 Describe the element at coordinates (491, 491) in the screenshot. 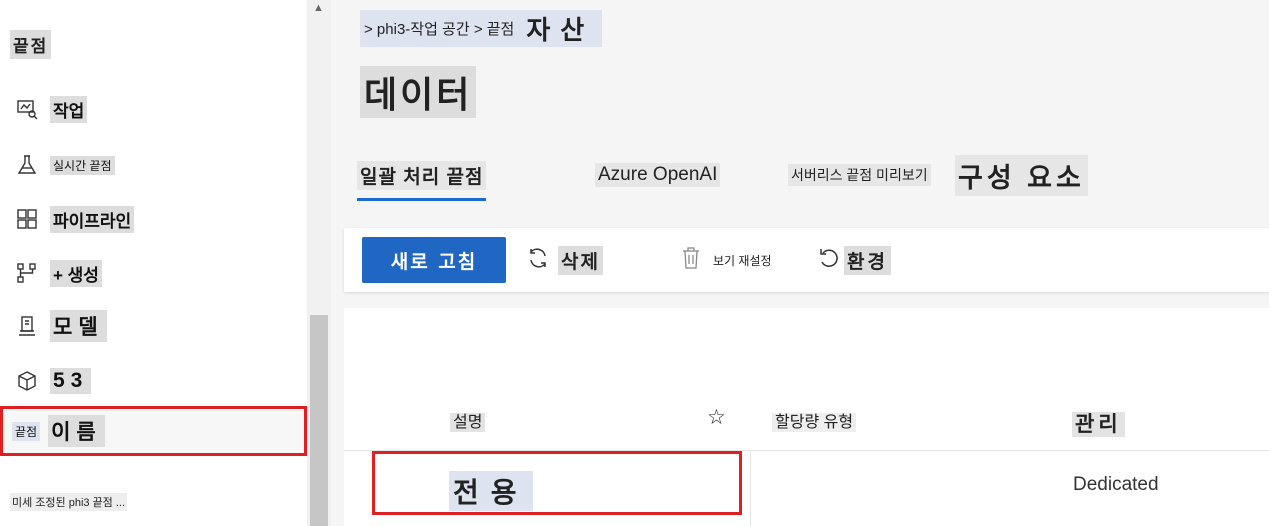

I see `row-name: 전용` at that location.